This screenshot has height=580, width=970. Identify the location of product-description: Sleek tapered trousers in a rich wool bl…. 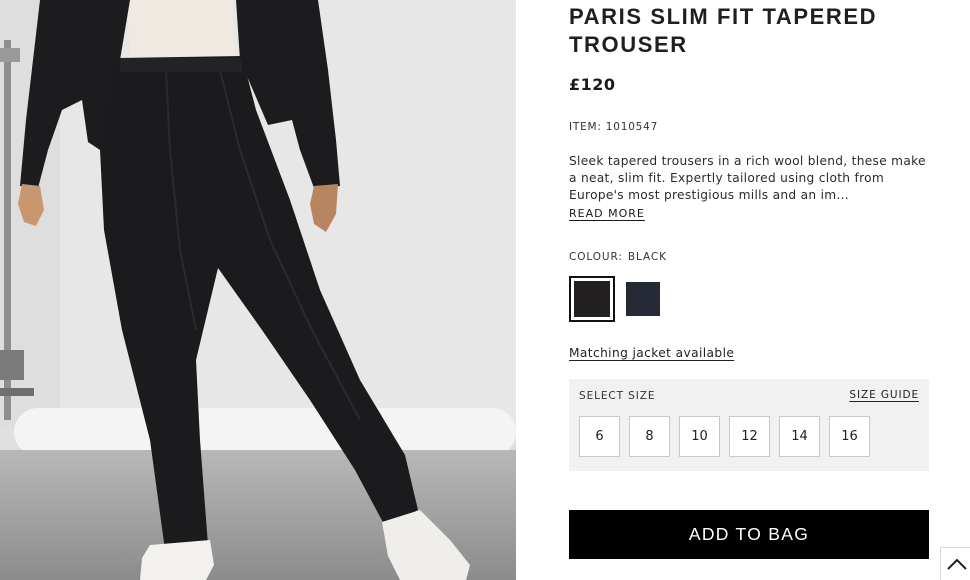
(747, 178).